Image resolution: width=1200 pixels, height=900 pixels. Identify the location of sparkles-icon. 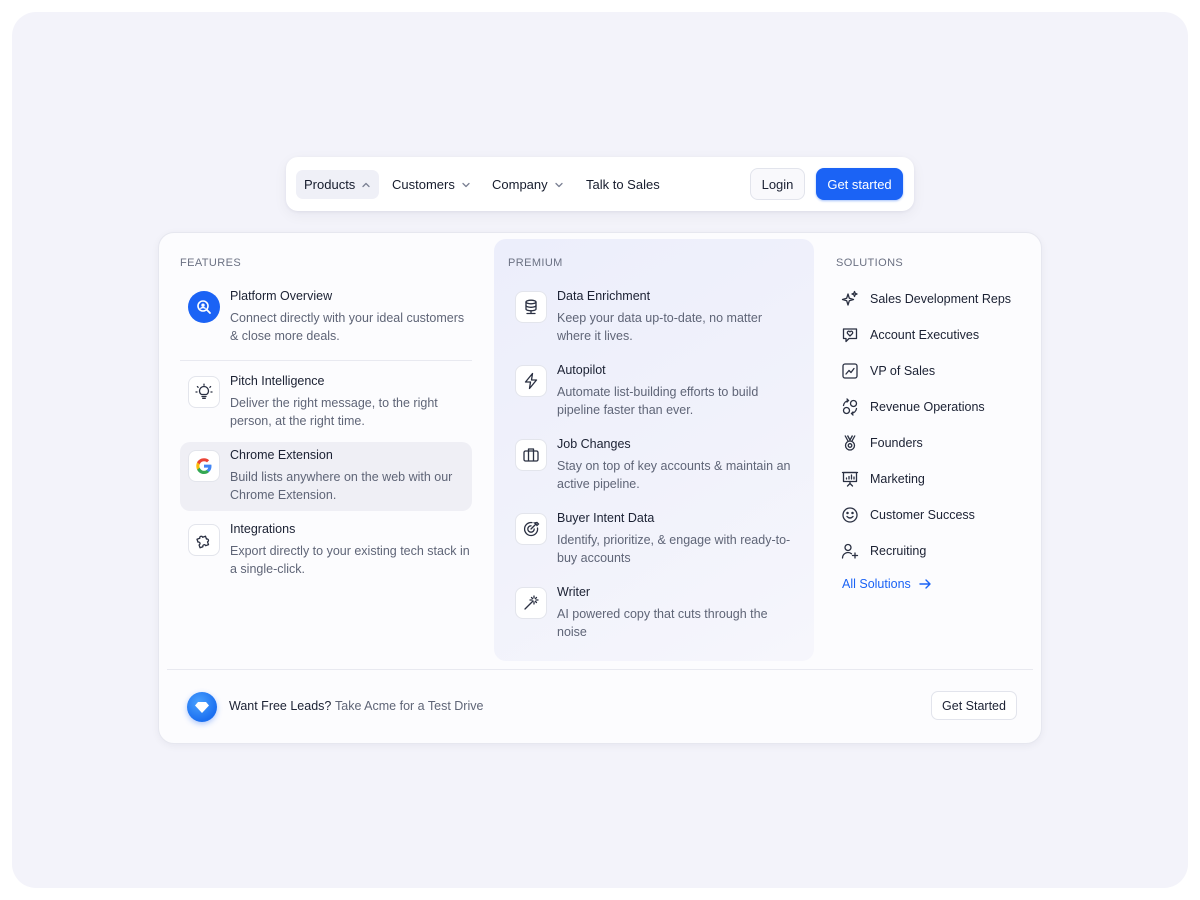
(850, 299).